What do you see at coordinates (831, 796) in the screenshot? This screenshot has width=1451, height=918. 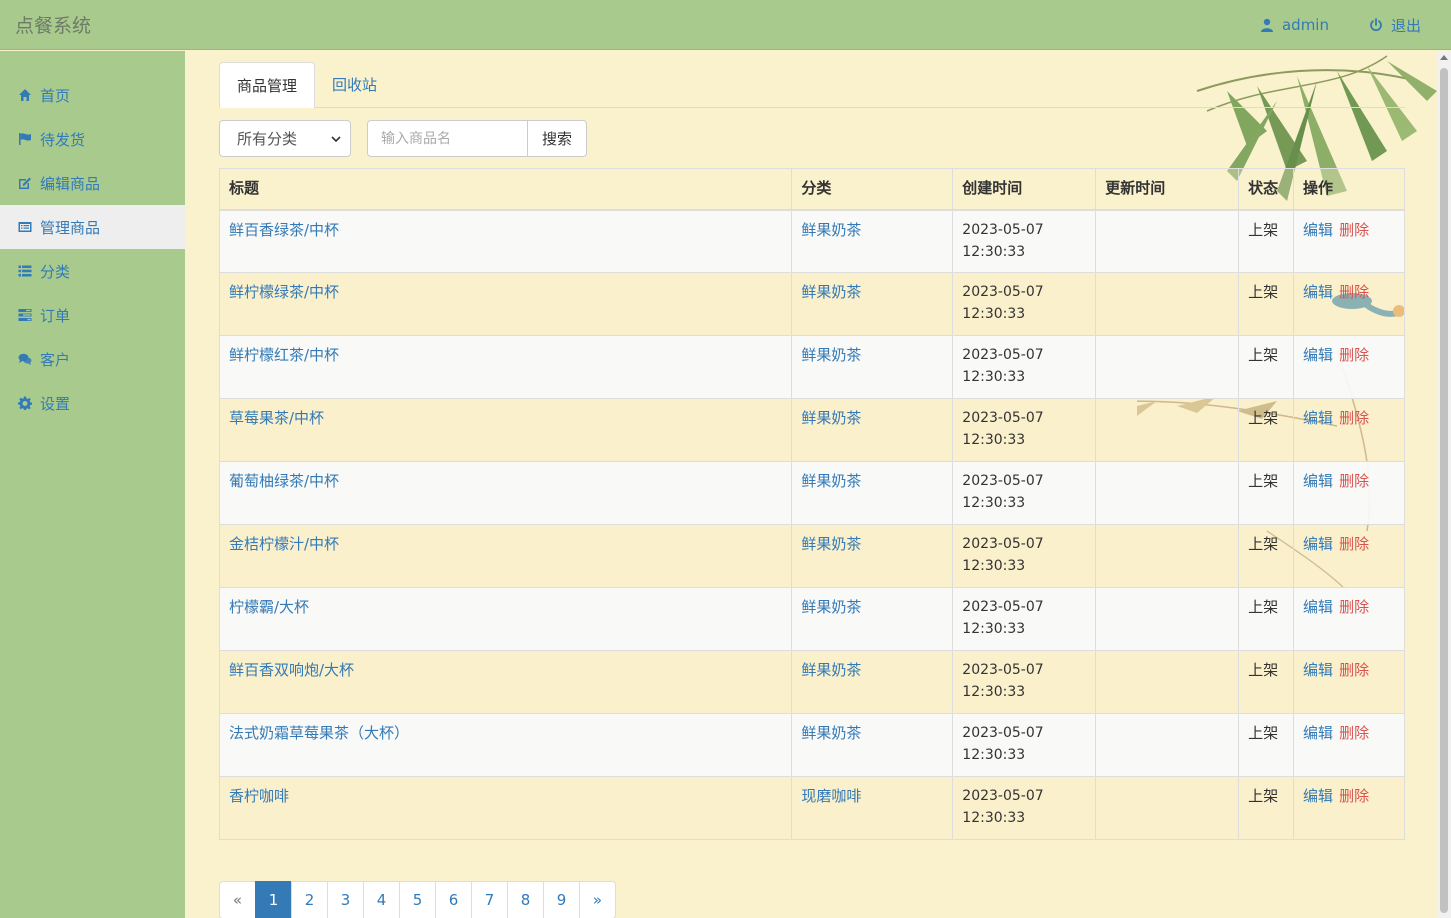 I see `category-link: 现磨咖啡` at bounding box center [831, 796].